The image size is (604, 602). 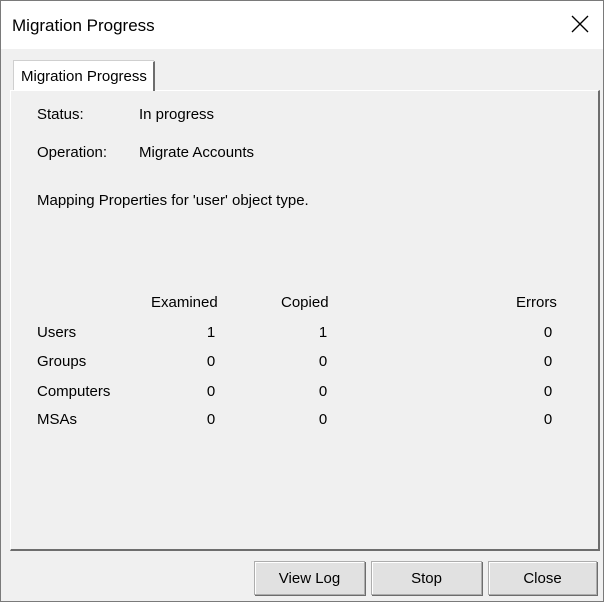 What do you see at coordinates (323, 391) in the screenshot?
I see `computers-copied: 0` at bounding box center [323, 391].